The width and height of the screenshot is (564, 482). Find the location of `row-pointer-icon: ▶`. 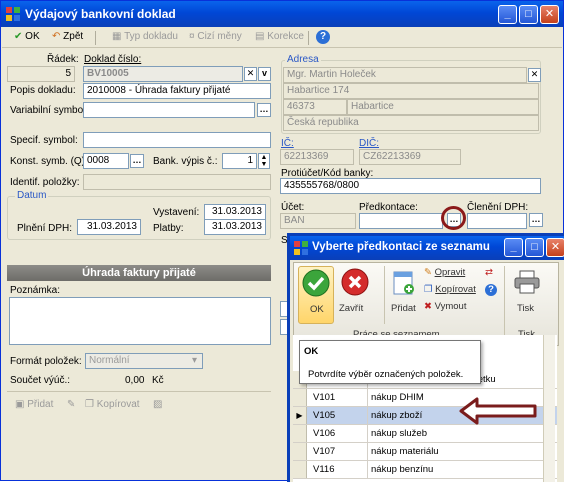

row-pointer-icon: ▶ is located at coordinates (300, 415).